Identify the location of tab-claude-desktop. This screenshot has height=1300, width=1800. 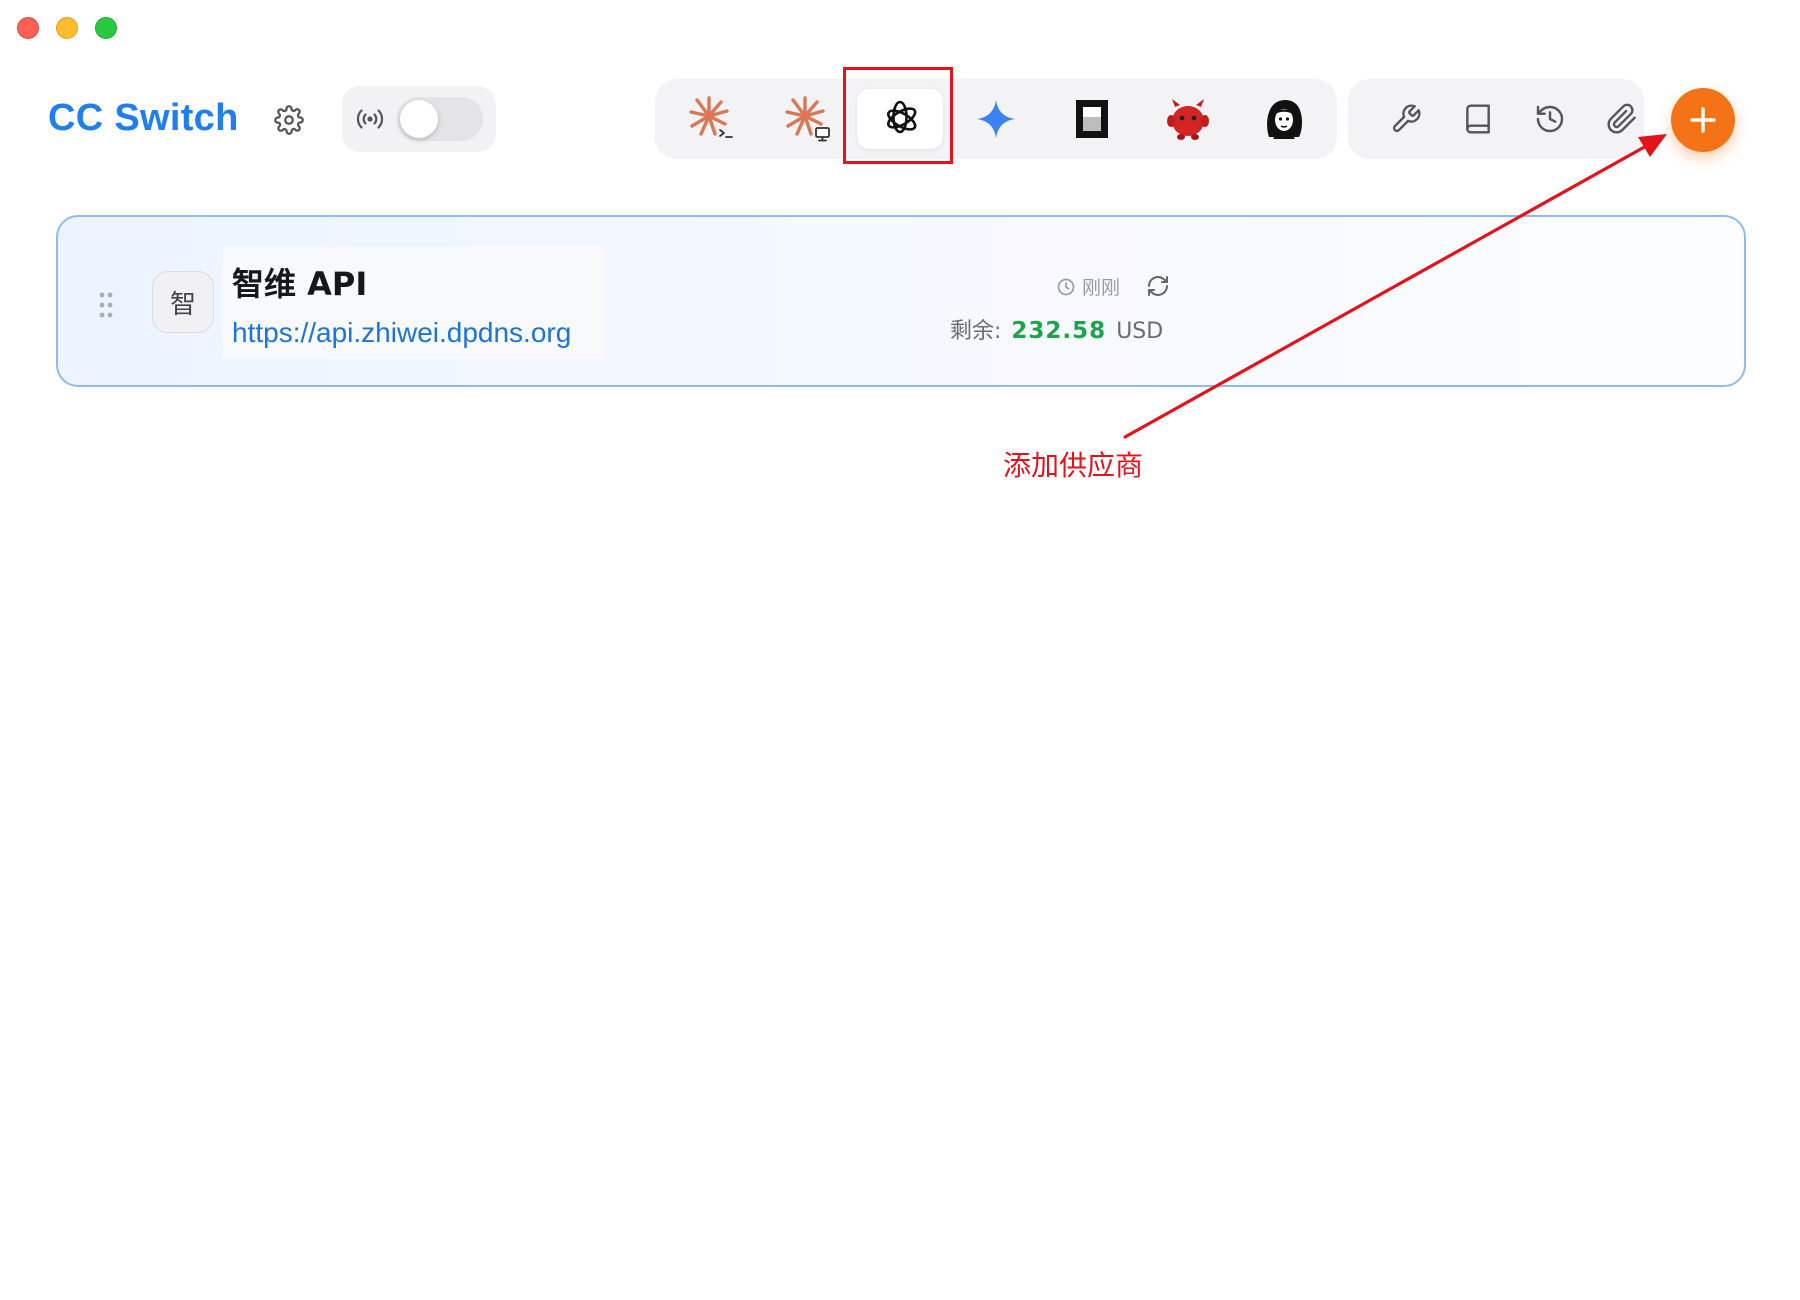
(808, 119).